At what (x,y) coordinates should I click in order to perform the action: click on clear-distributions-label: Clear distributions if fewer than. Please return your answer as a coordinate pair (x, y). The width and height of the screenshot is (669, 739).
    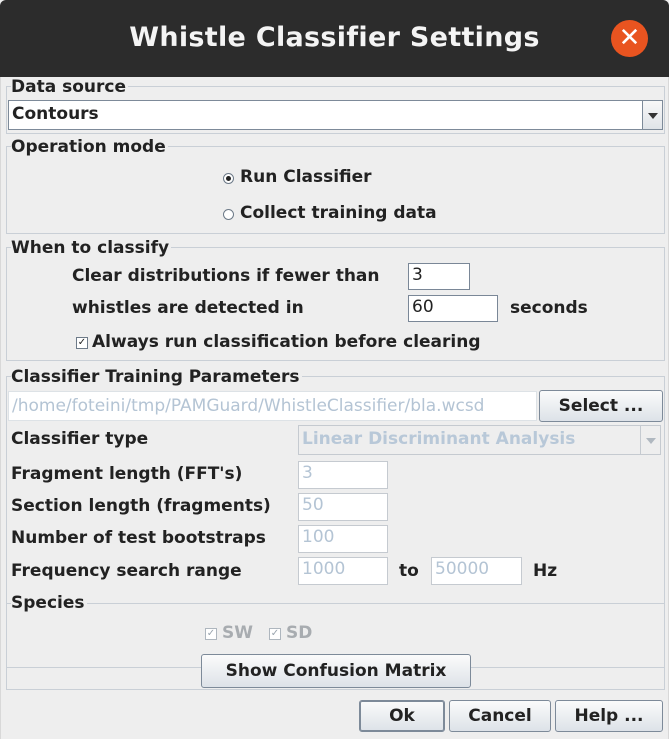
    Looking at the image, I should click on (226, 276).